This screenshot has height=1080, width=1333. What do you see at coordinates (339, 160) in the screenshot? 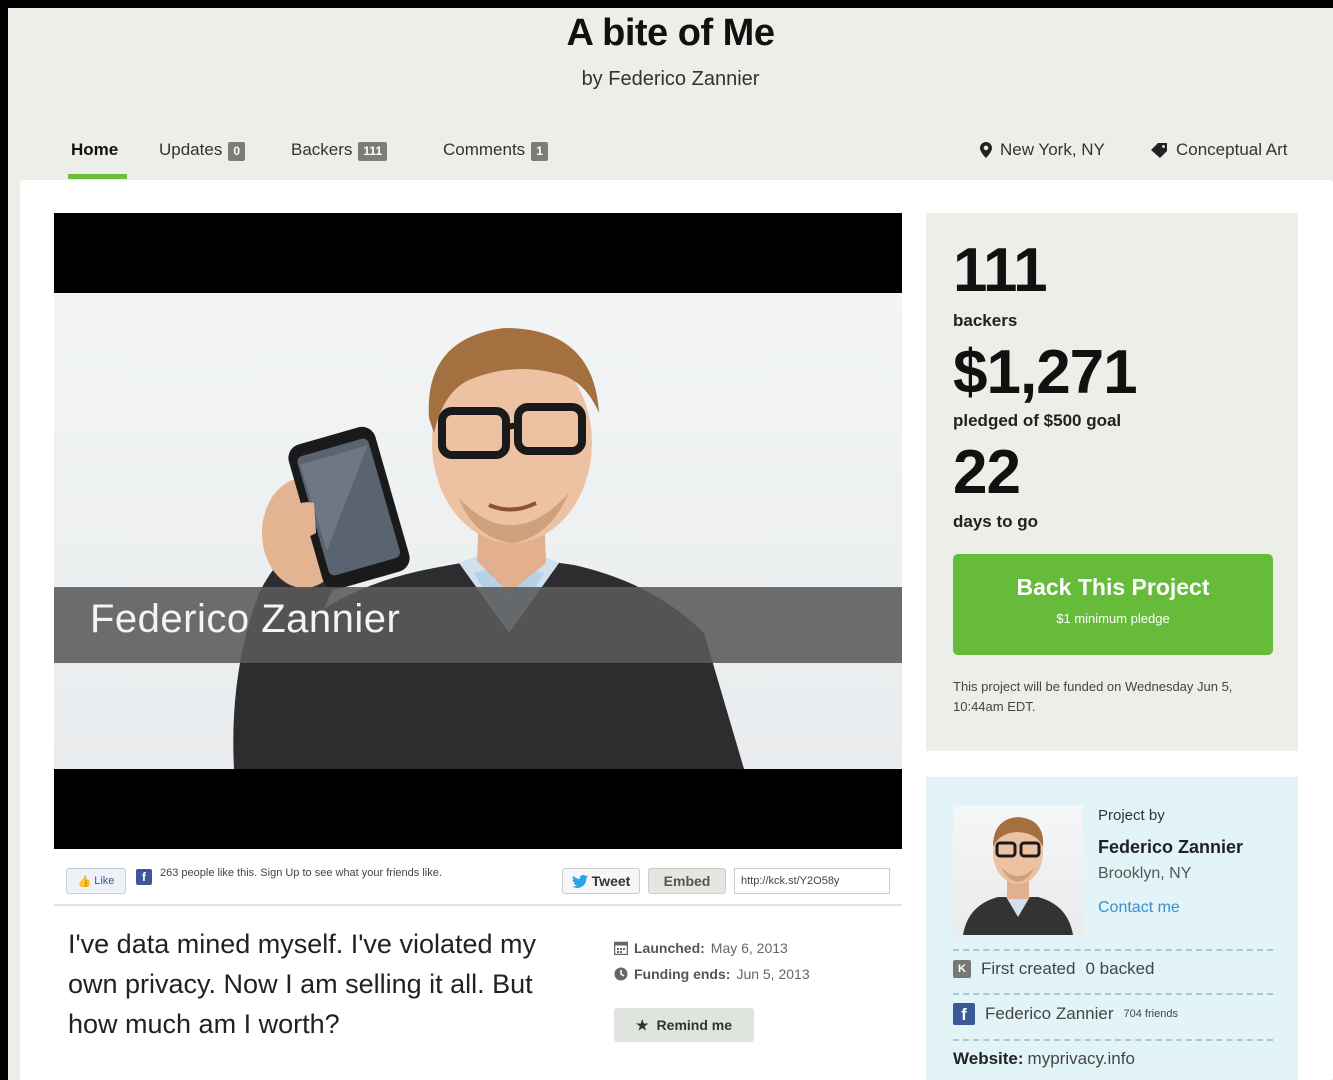
I see `tab-backers: Backers 111` at bounding box center [339, 160].